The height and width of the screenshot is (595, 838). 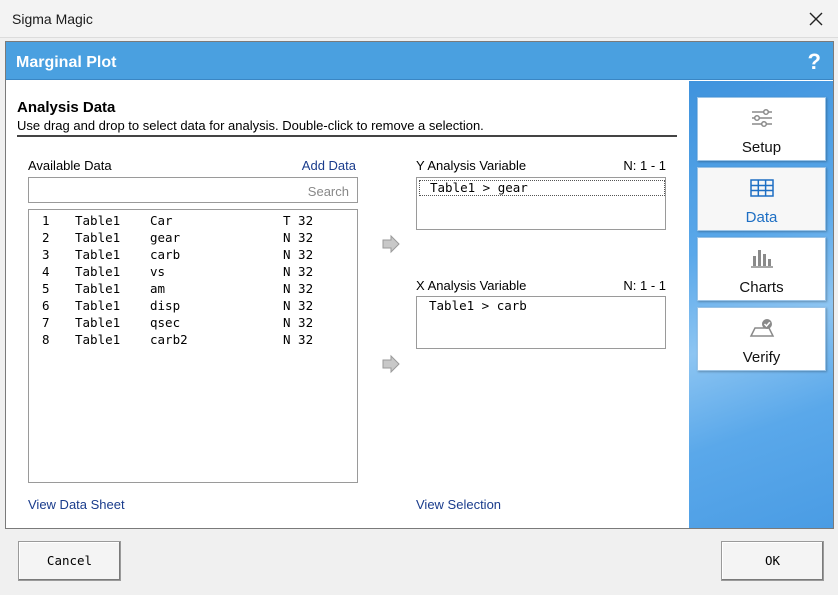 What do you see at coordinates (329, 165) in the screenshot?
I see `add-data-link: Add Data` at bounding box center [329, 165].